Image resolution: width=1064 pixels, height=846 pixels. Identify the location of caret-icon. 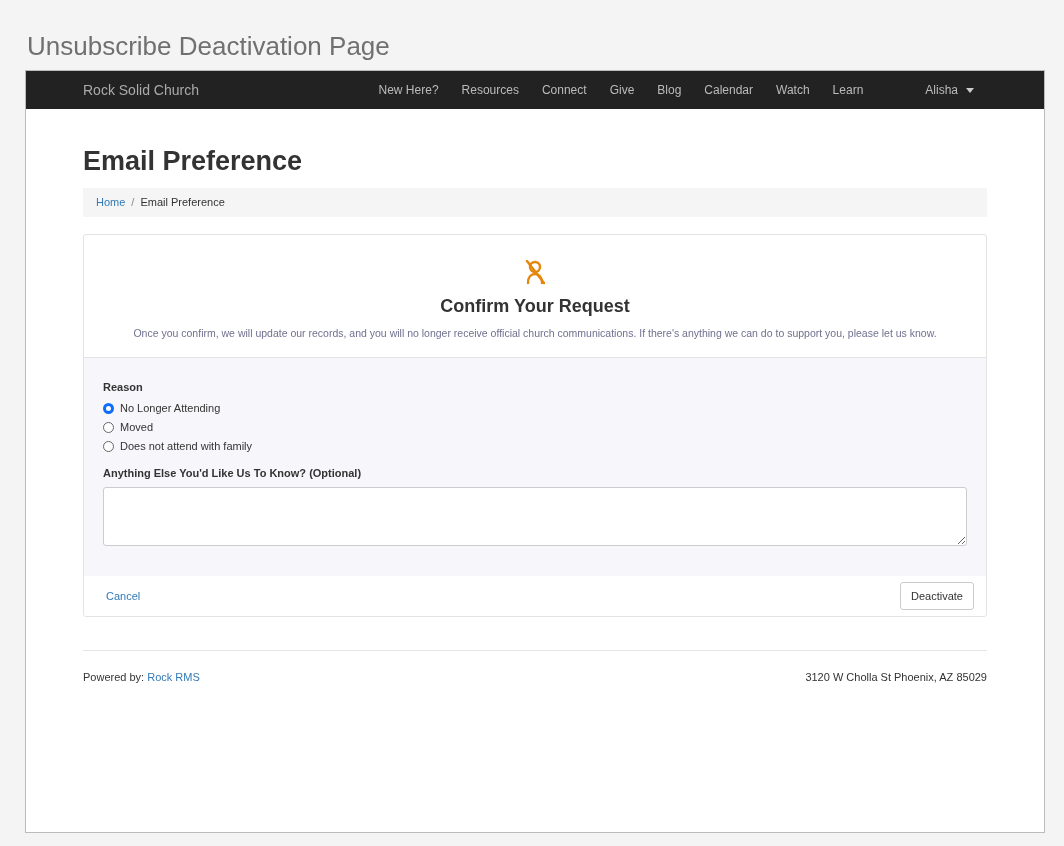
(970, 90).